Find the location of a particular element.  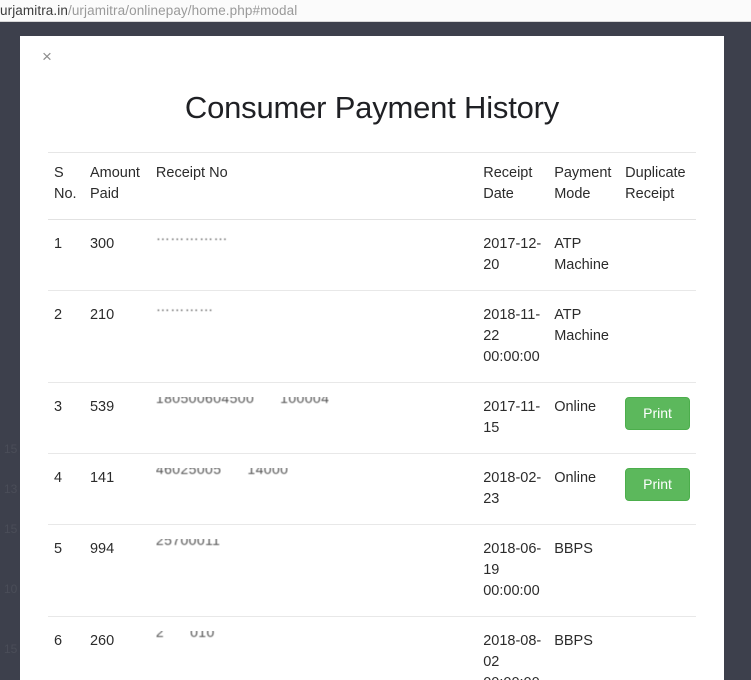

cell-receipt-date: 2018-11-22 00:00:00 is located at coordinates (513, 336).